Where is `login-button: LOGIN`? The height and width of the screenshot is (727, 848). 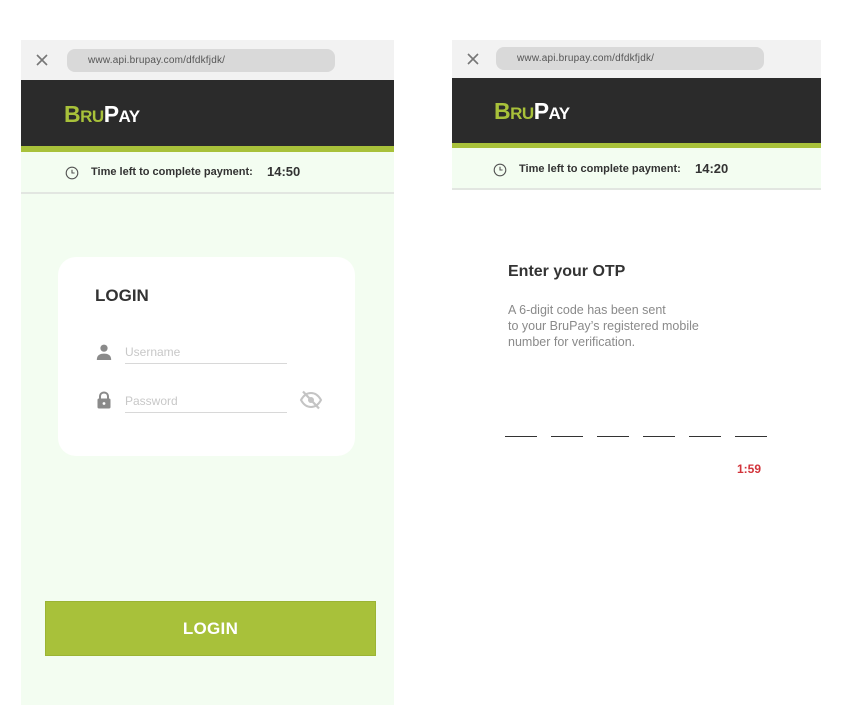
login-button: LOGIN is located at coordinates (210, 628).